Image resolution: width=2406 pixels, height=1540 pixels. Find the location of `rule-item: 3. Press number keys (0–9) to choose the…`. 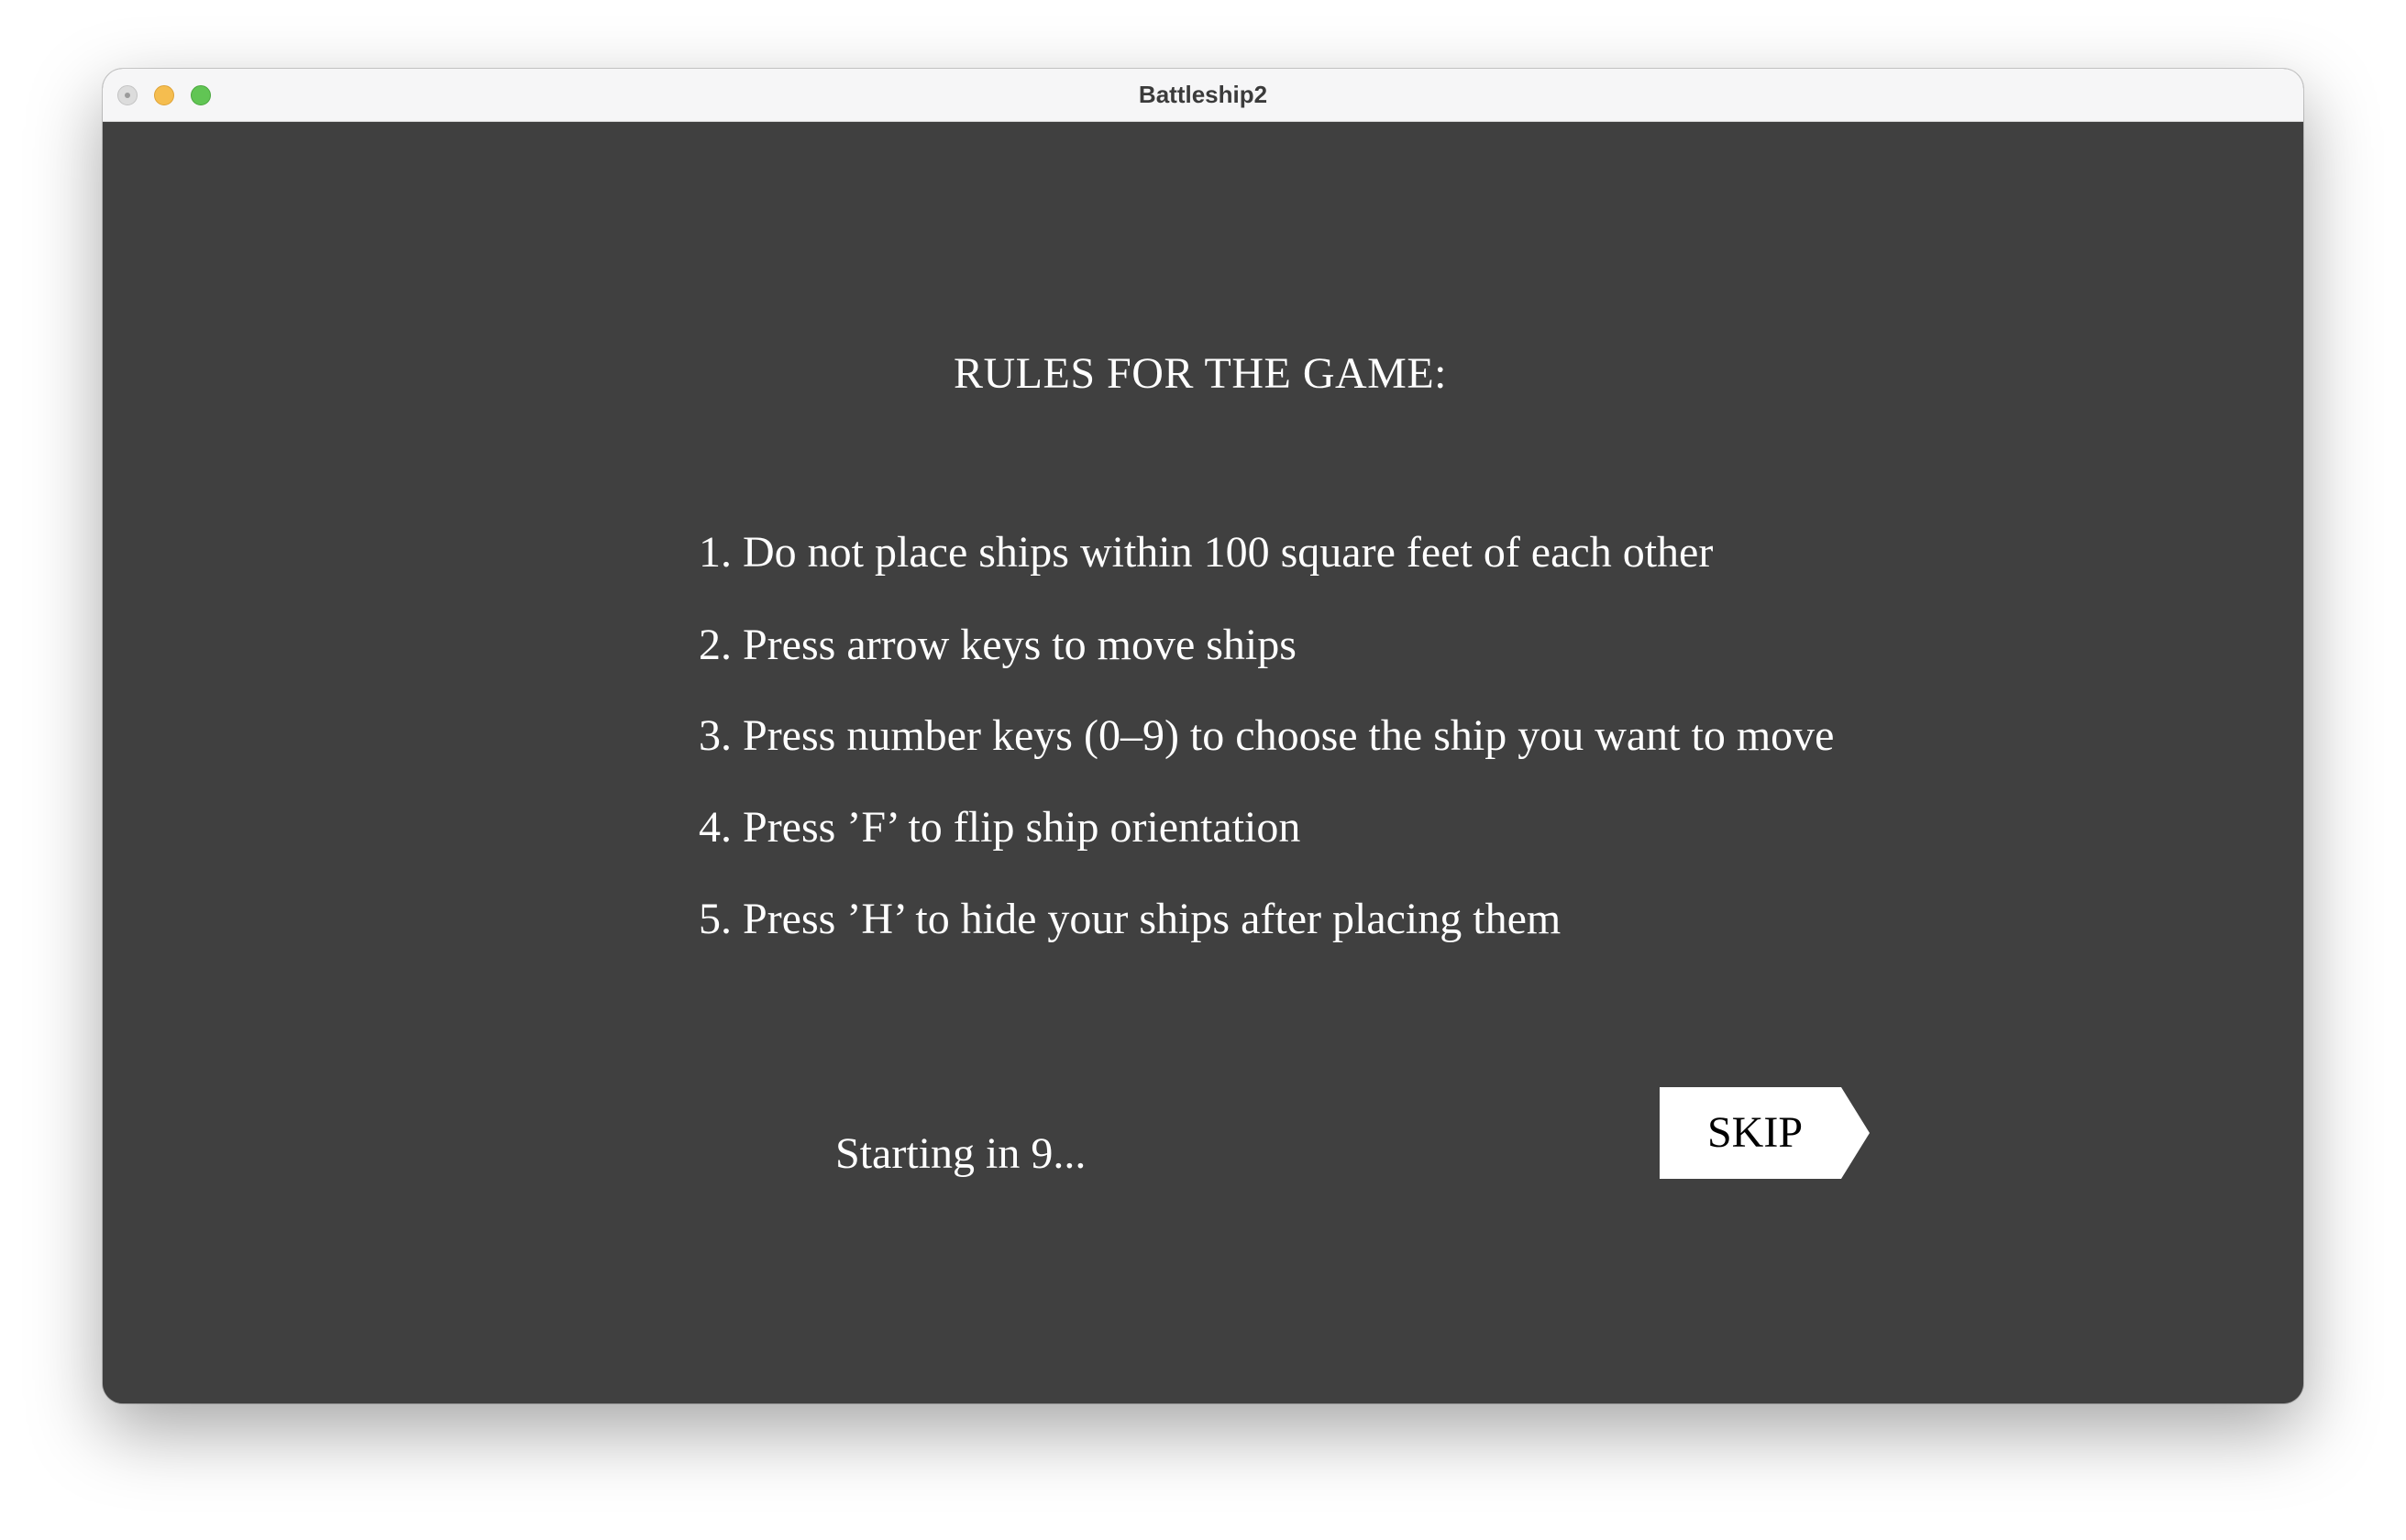

rule-item: 3. Press number keys (0–9) to choose the… is located at coordinates (1267, 735).